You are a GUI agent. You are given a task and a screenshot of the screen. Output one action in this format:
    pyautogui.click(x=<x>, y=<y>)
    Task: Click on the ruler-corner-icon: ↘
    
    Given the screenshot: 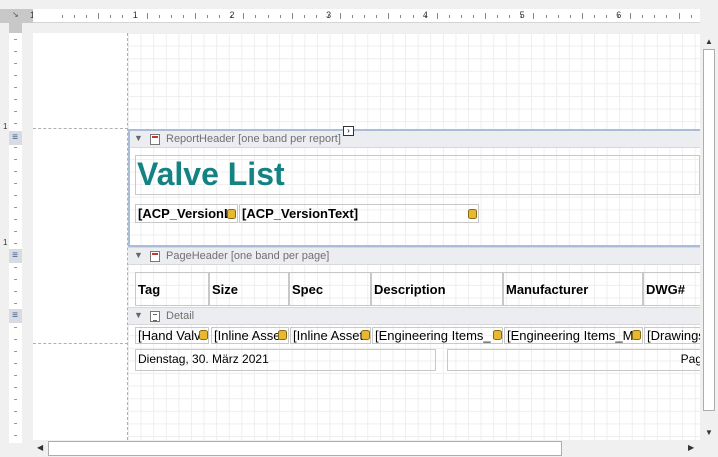 What is the action you would take?
    pyautogui.click(x=15, y=14)
    